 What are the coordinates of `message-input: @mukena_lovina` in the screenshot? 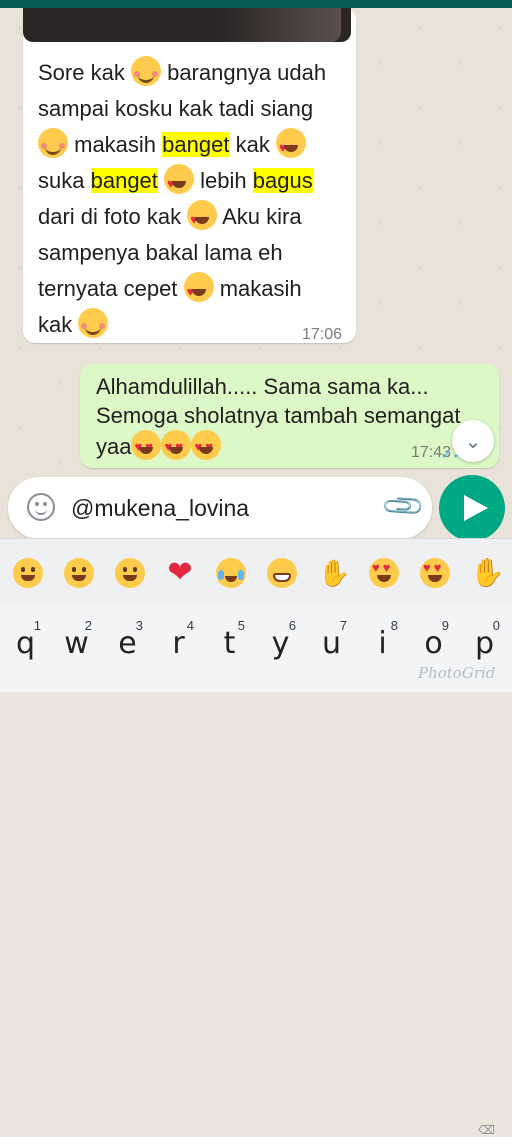 It's located at (160, 508).